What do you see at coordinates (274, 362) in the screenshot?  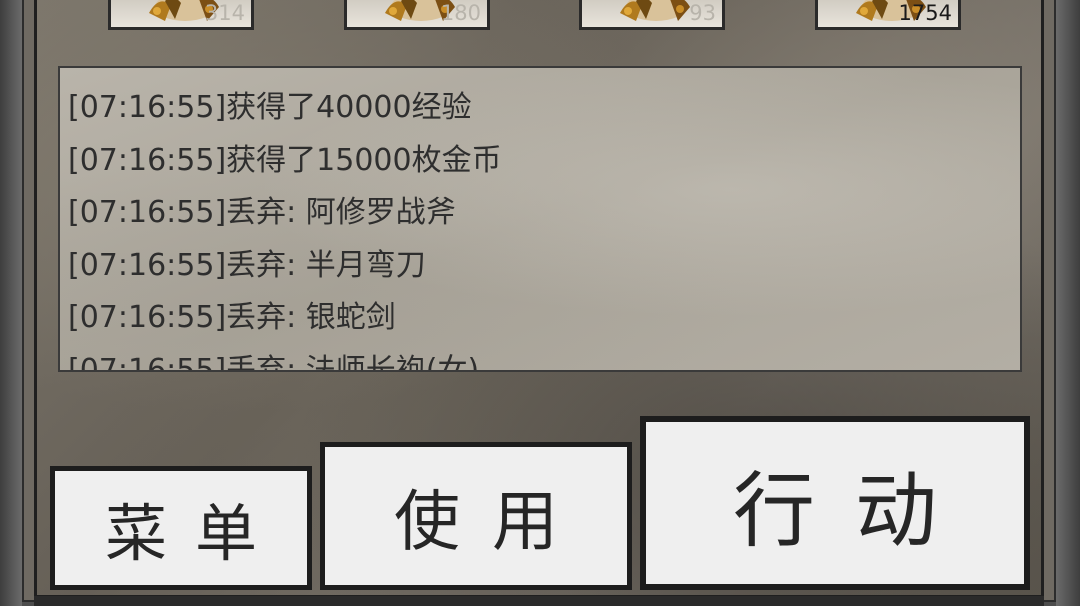 I see `log-entry: [07:16:55]丢弃: 法师长袍(女)` at bounding box center [274, 362].